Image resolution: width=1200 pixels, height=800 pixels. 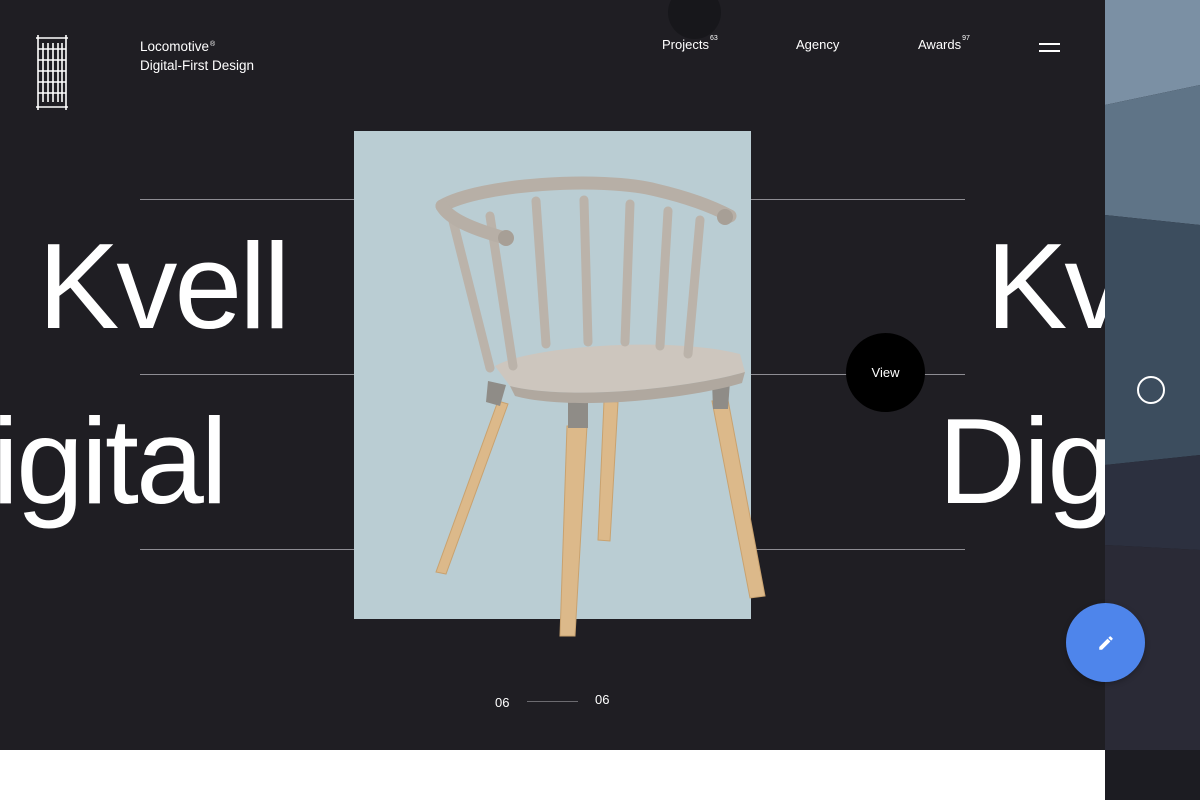 I want to click on edit-button, so click(x=1105, y=642).